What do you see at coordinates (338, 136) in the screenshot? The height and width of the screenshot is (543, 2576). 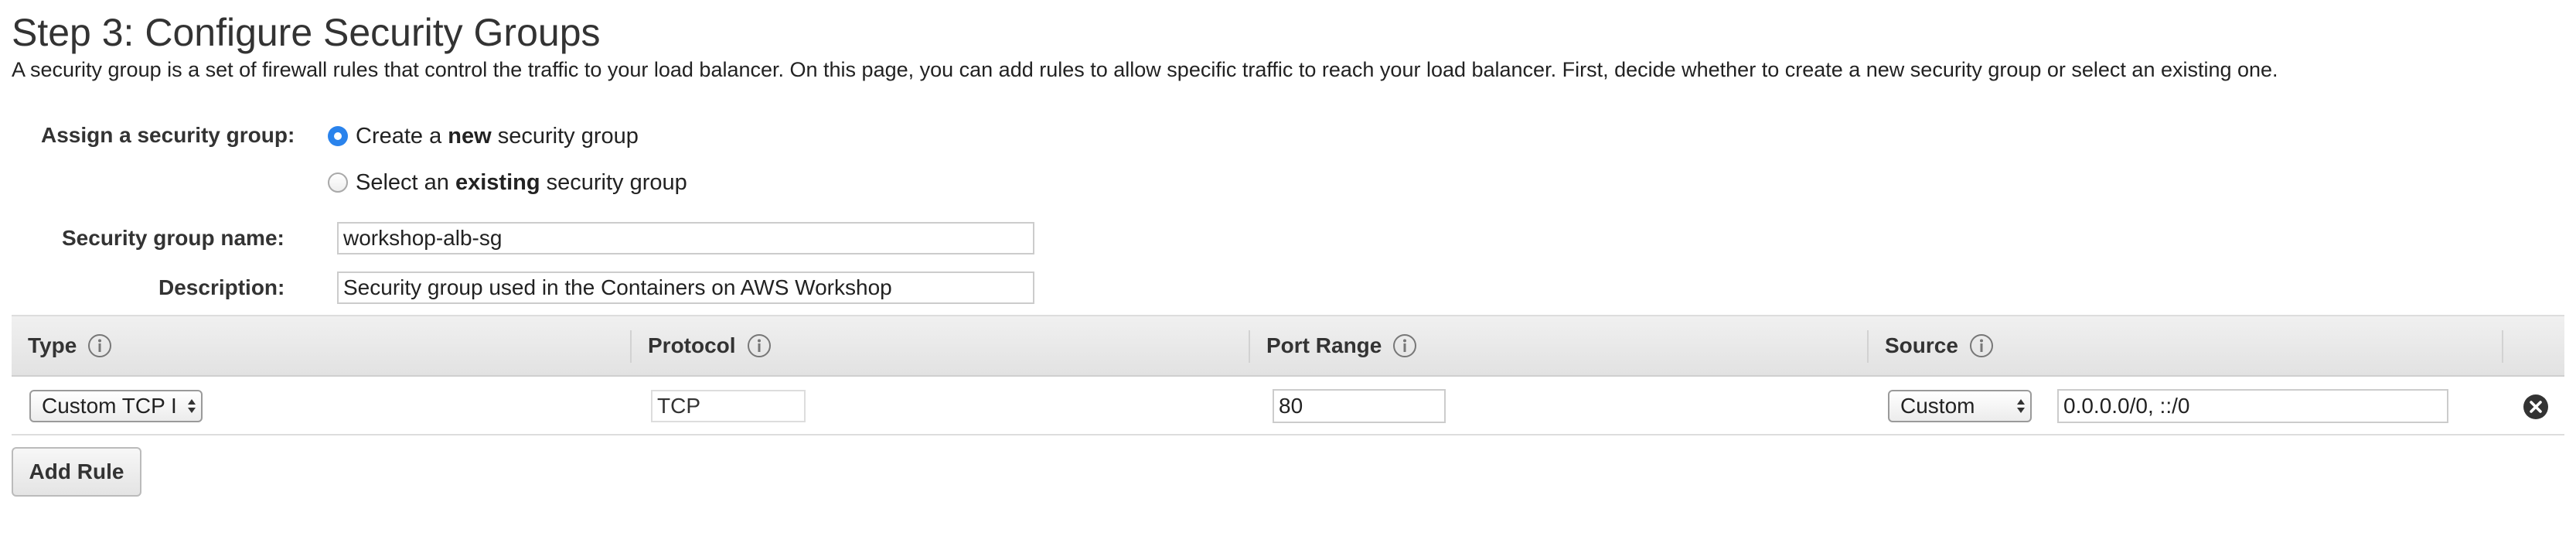 I see `radio-create-new` at bounding box center [338, 136].